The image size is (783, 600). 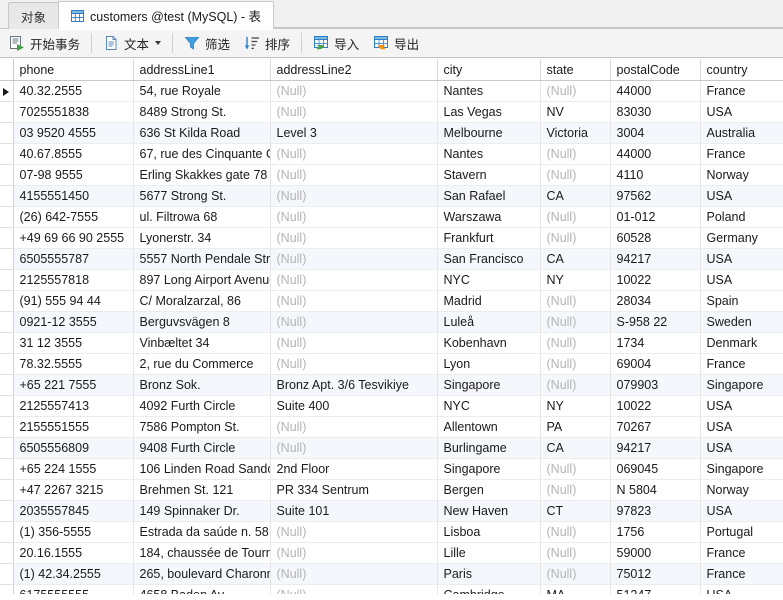 What do you see at coordinates (336, 43) in the screenshot?
I see `import-button: 导入` at bounding box center [336, 43].